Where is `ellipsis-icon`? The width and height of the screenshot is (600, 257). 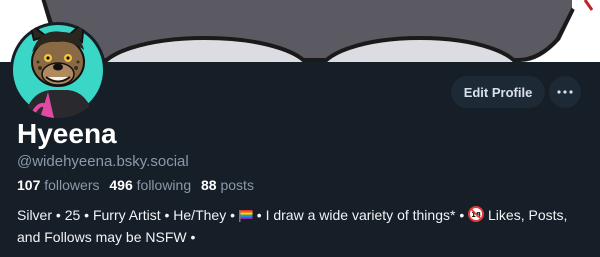
ellipsis-icon is located at coordinates (565, 92).